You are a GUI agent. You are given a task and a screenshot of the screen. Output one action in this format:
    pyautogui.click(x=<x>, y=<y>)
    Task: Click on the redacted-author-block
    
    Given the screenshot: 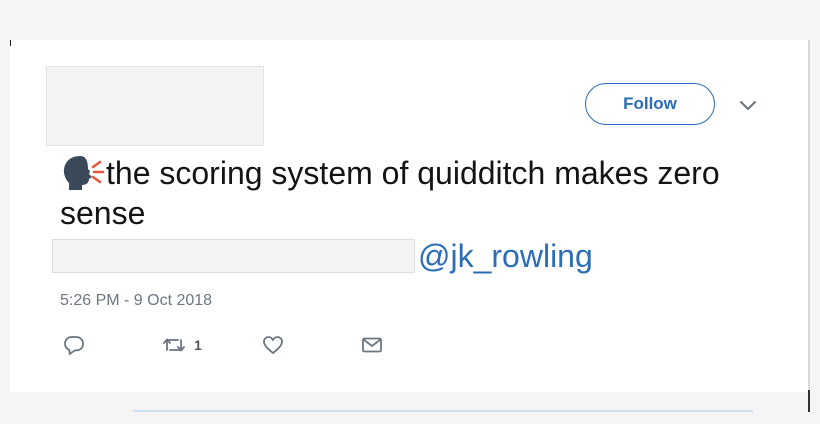 What is the action you would take?
    pyautogui.click(x=155, y=106)
    